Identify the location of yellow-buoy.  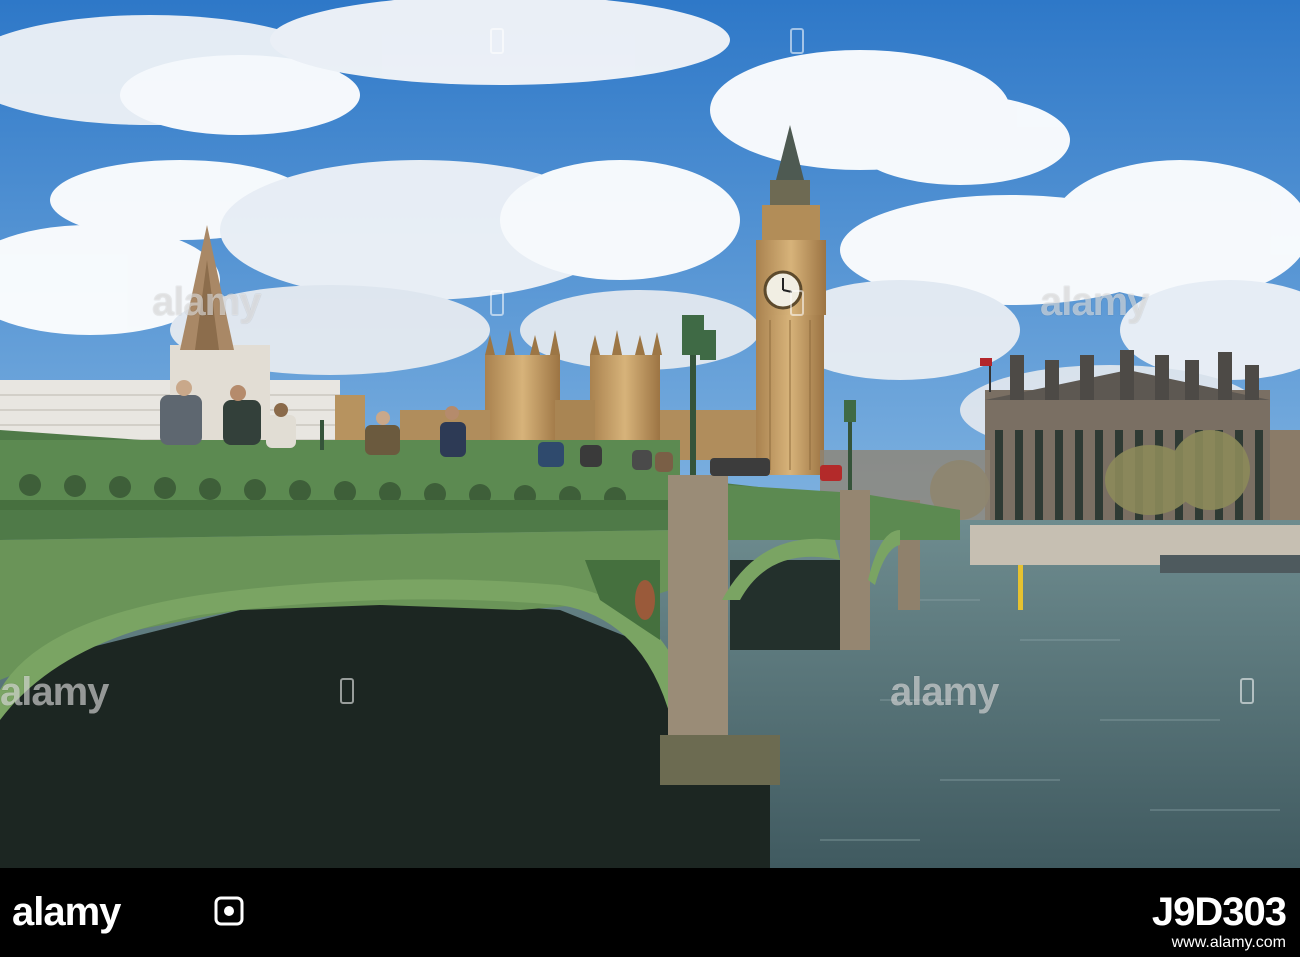
(1020, 587).